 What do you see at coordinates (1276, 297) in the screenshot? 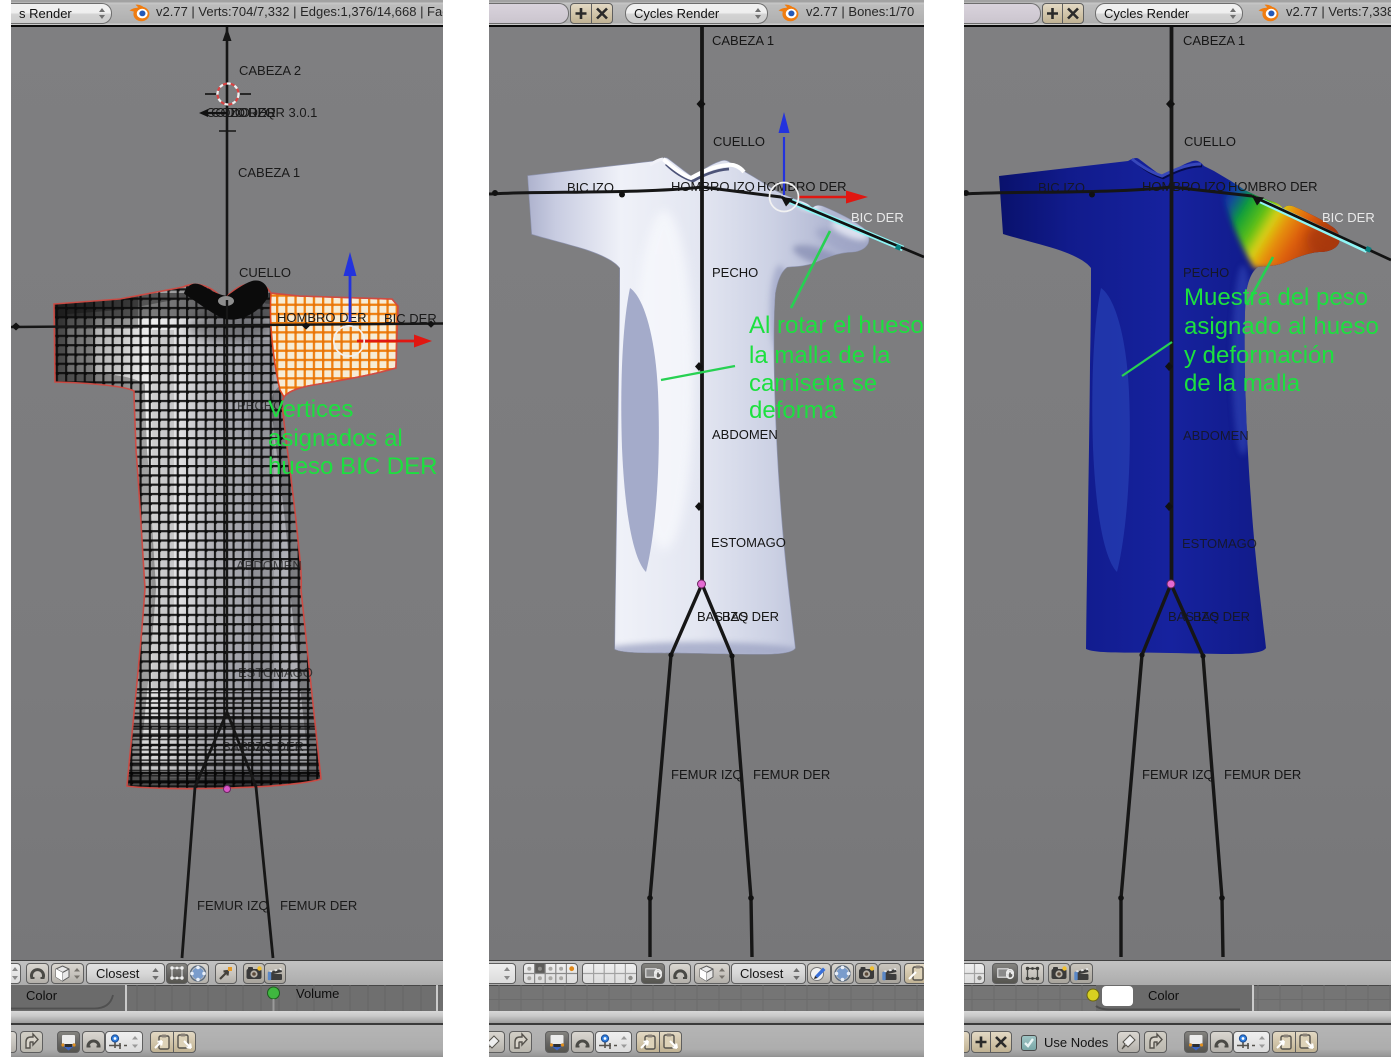
I see `svg-text: Muestra del peso` at bounding box center [1276, 297].